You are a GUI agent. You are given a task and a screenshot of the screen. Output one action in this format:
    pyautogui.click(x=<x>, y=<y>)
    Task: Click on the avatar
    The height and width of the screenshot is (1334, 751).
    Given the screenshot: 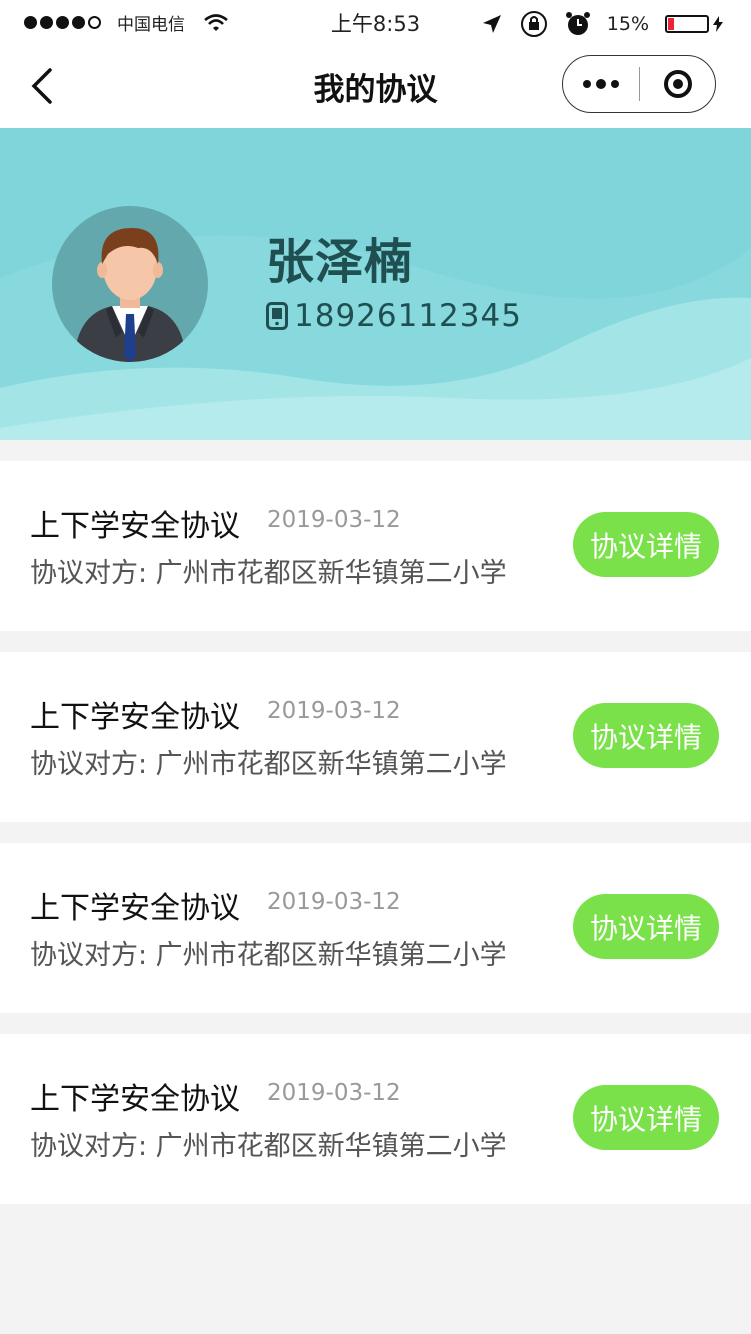 What is the action you would take?
    pyautogui.click(x=130, y=284)
    